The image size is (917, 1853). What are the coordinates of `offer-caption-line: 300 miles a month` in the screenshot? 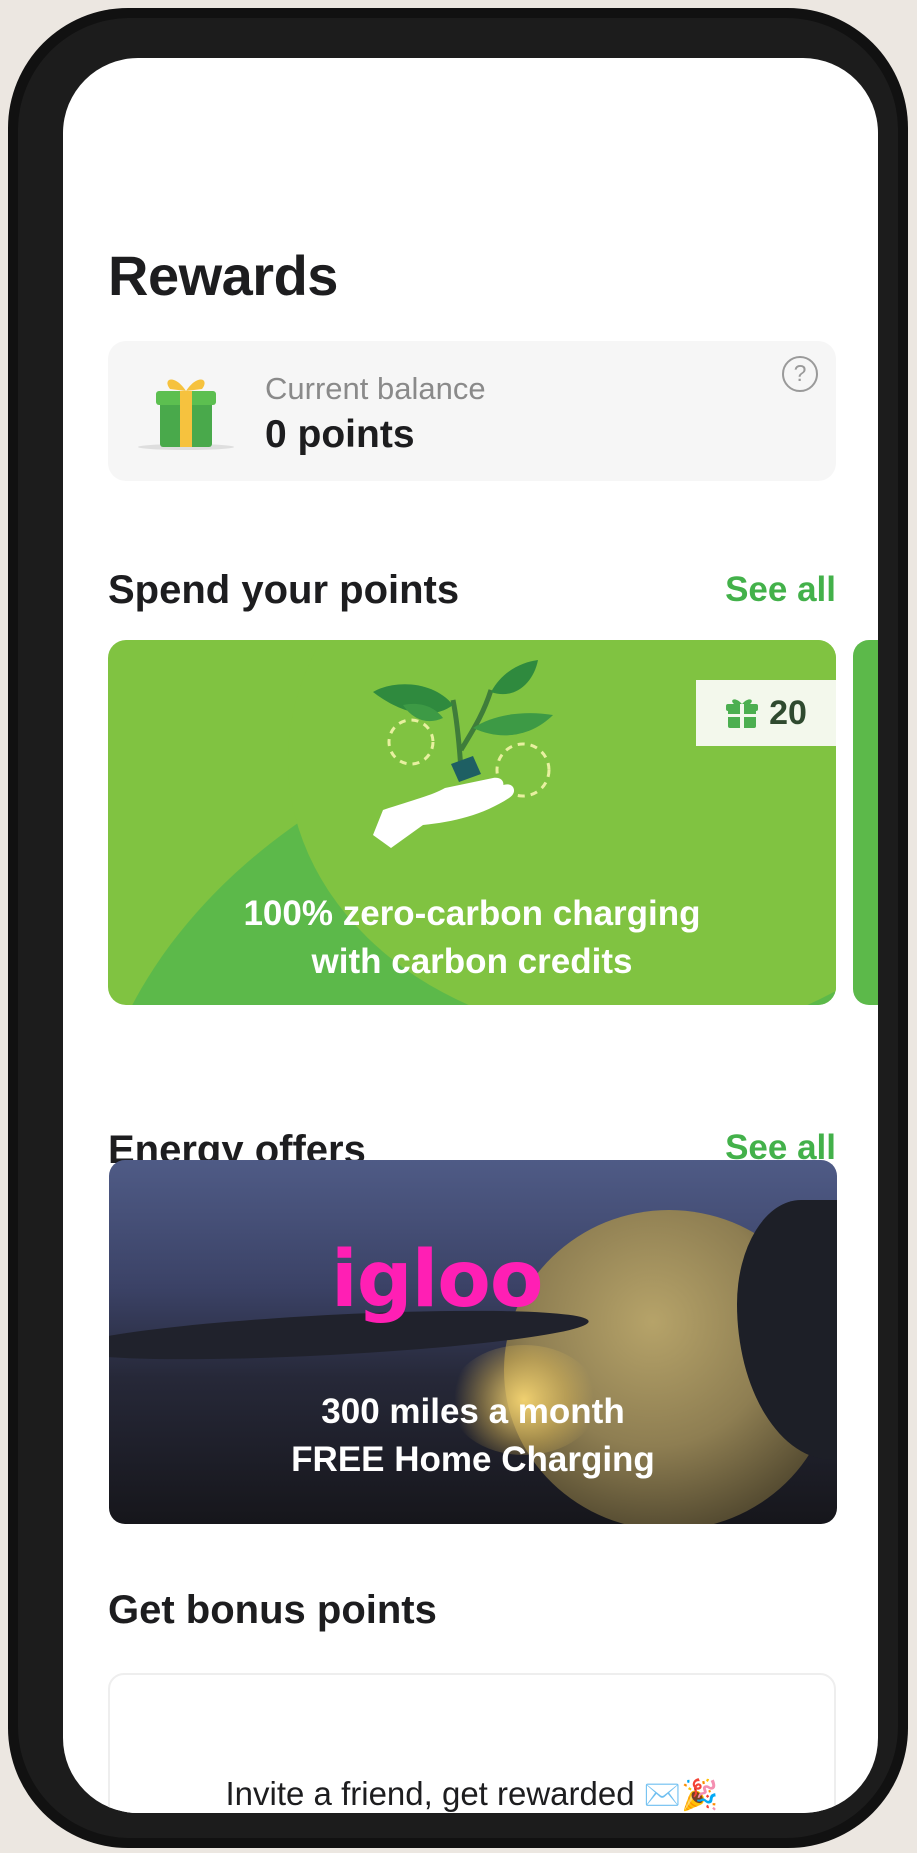 It's located at (473, 1411).